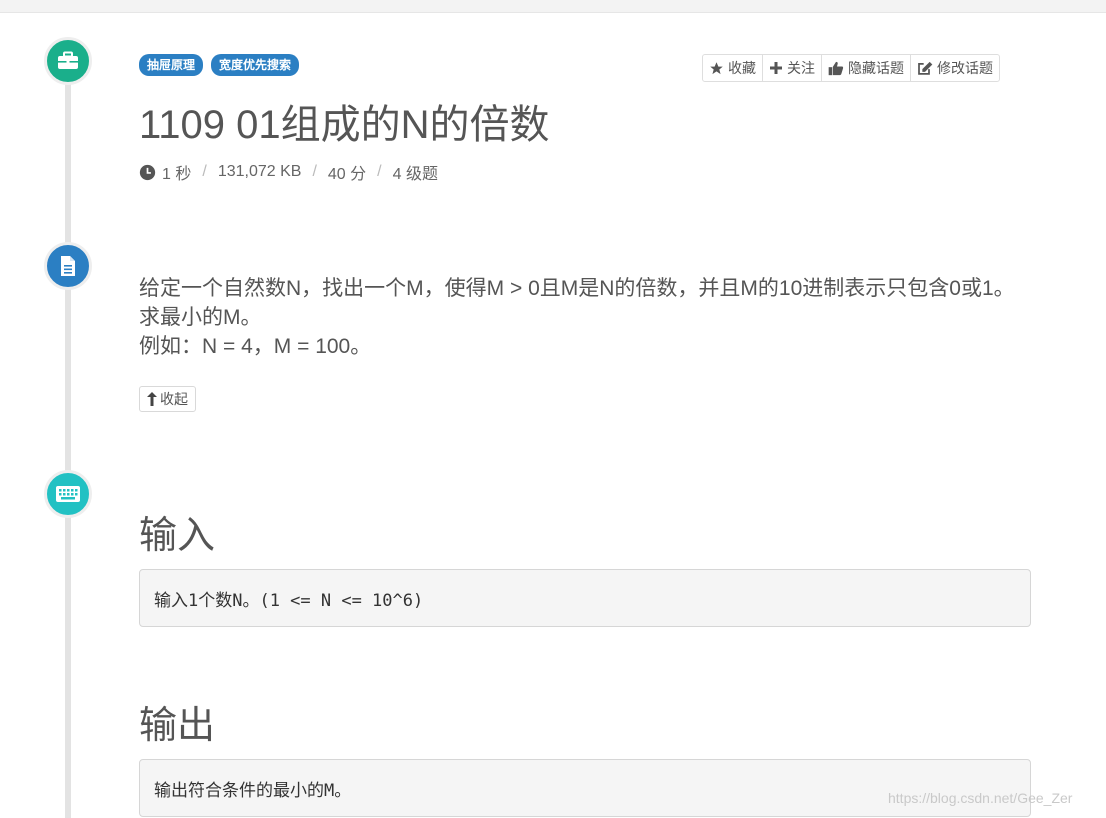 Image resolution: width=1106 pixels, height=818 pixels. I want to click on input-heading: 输入, so click(177, 536).